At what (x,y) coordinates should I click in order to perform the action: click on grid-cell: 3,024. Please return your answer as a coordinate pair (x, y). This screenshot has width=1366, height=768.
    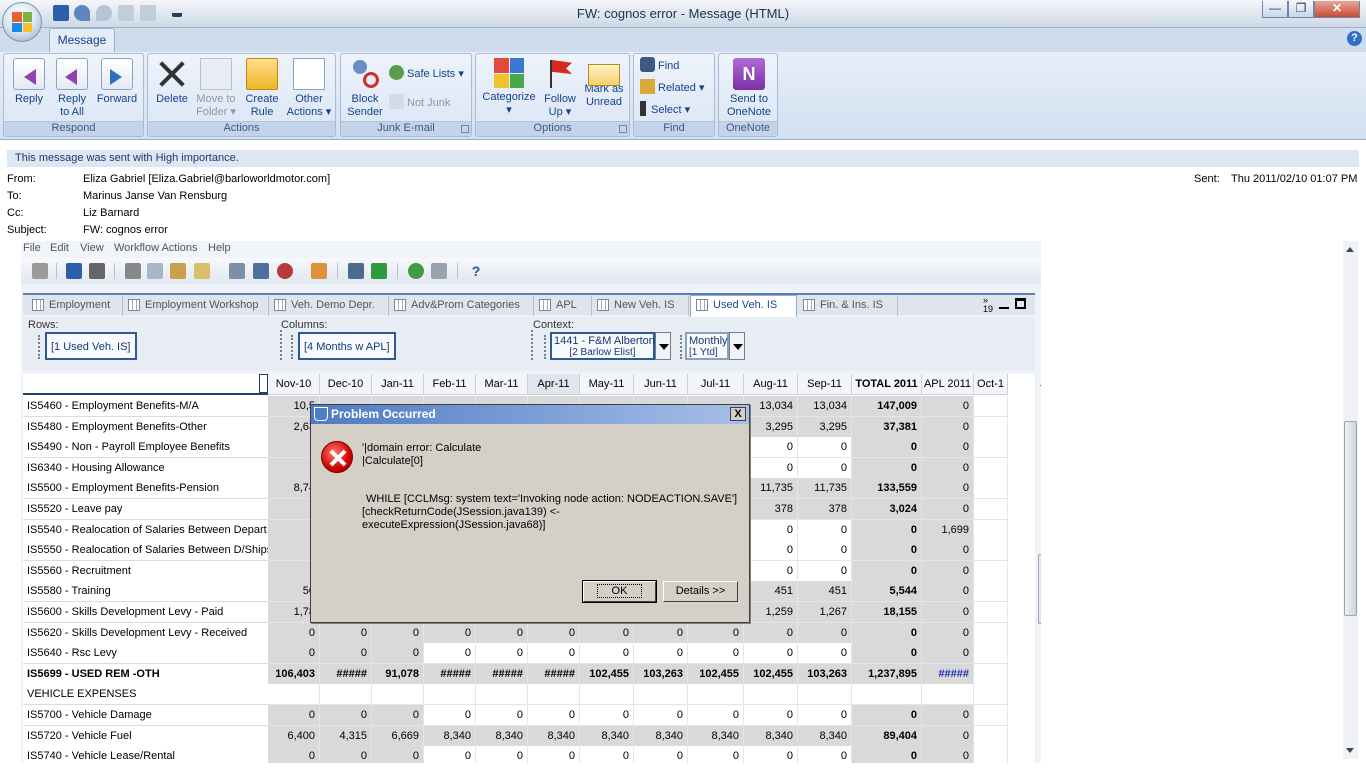
    Looking at the image, I should click on (887, 509).